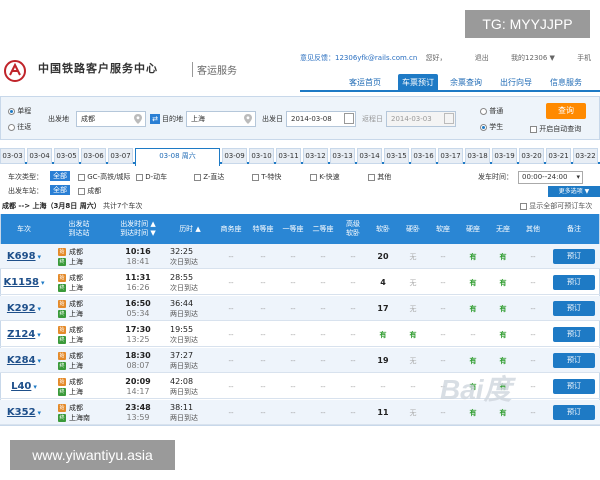  I want to click on date-tab: 03-11, so click(288, 156).